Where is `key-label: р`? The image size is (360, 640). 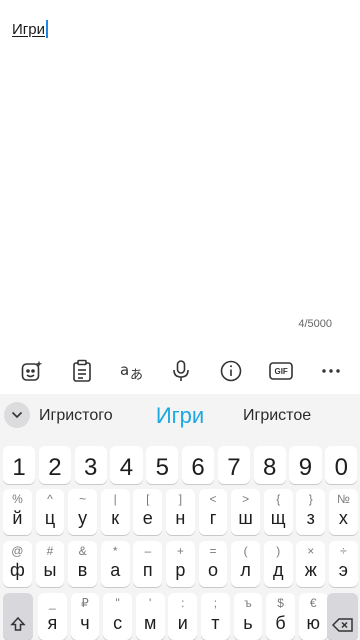 key-label: р is located at coordinates (180, 570).